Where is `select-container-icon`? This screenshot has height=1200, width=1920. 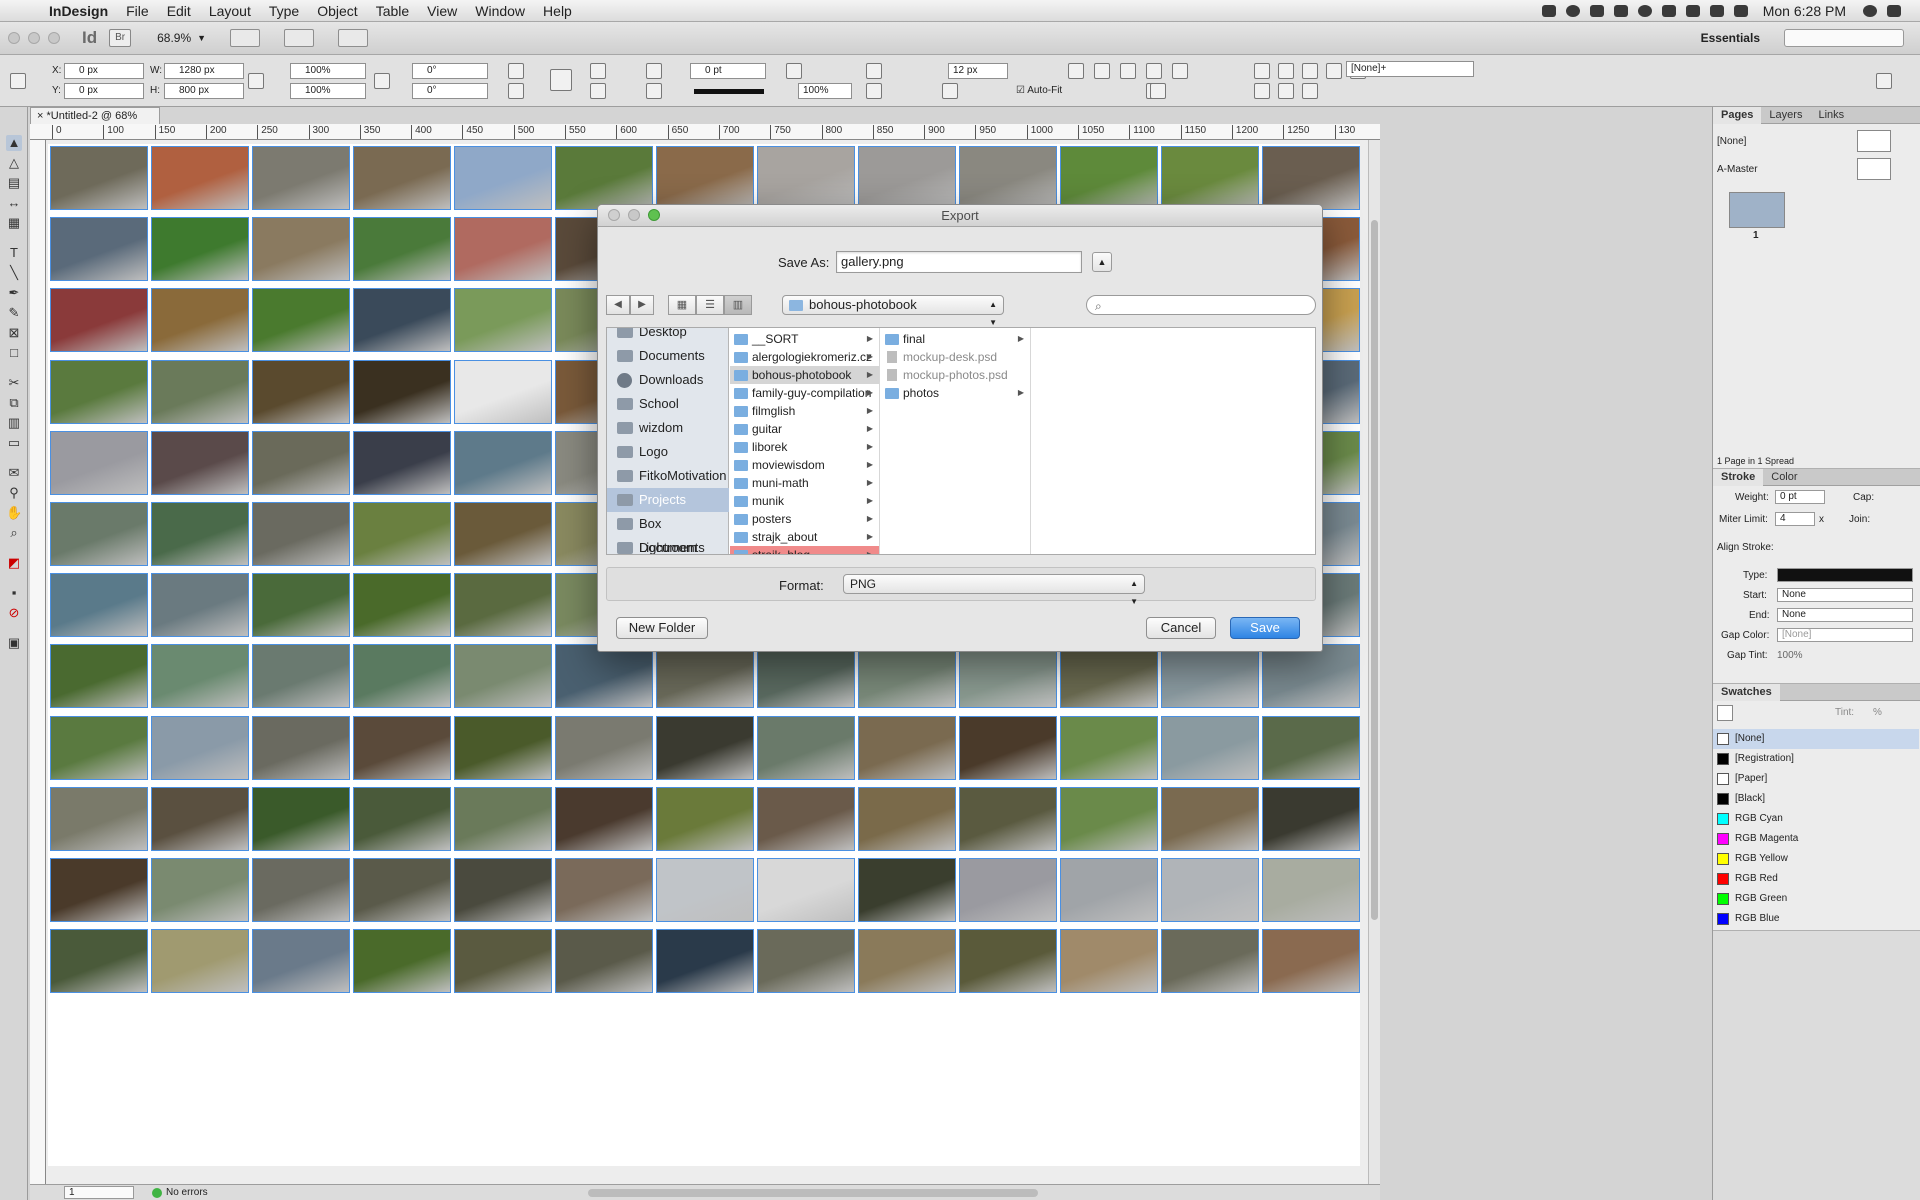 select-container-icon is located at coordinates (1158, 91).